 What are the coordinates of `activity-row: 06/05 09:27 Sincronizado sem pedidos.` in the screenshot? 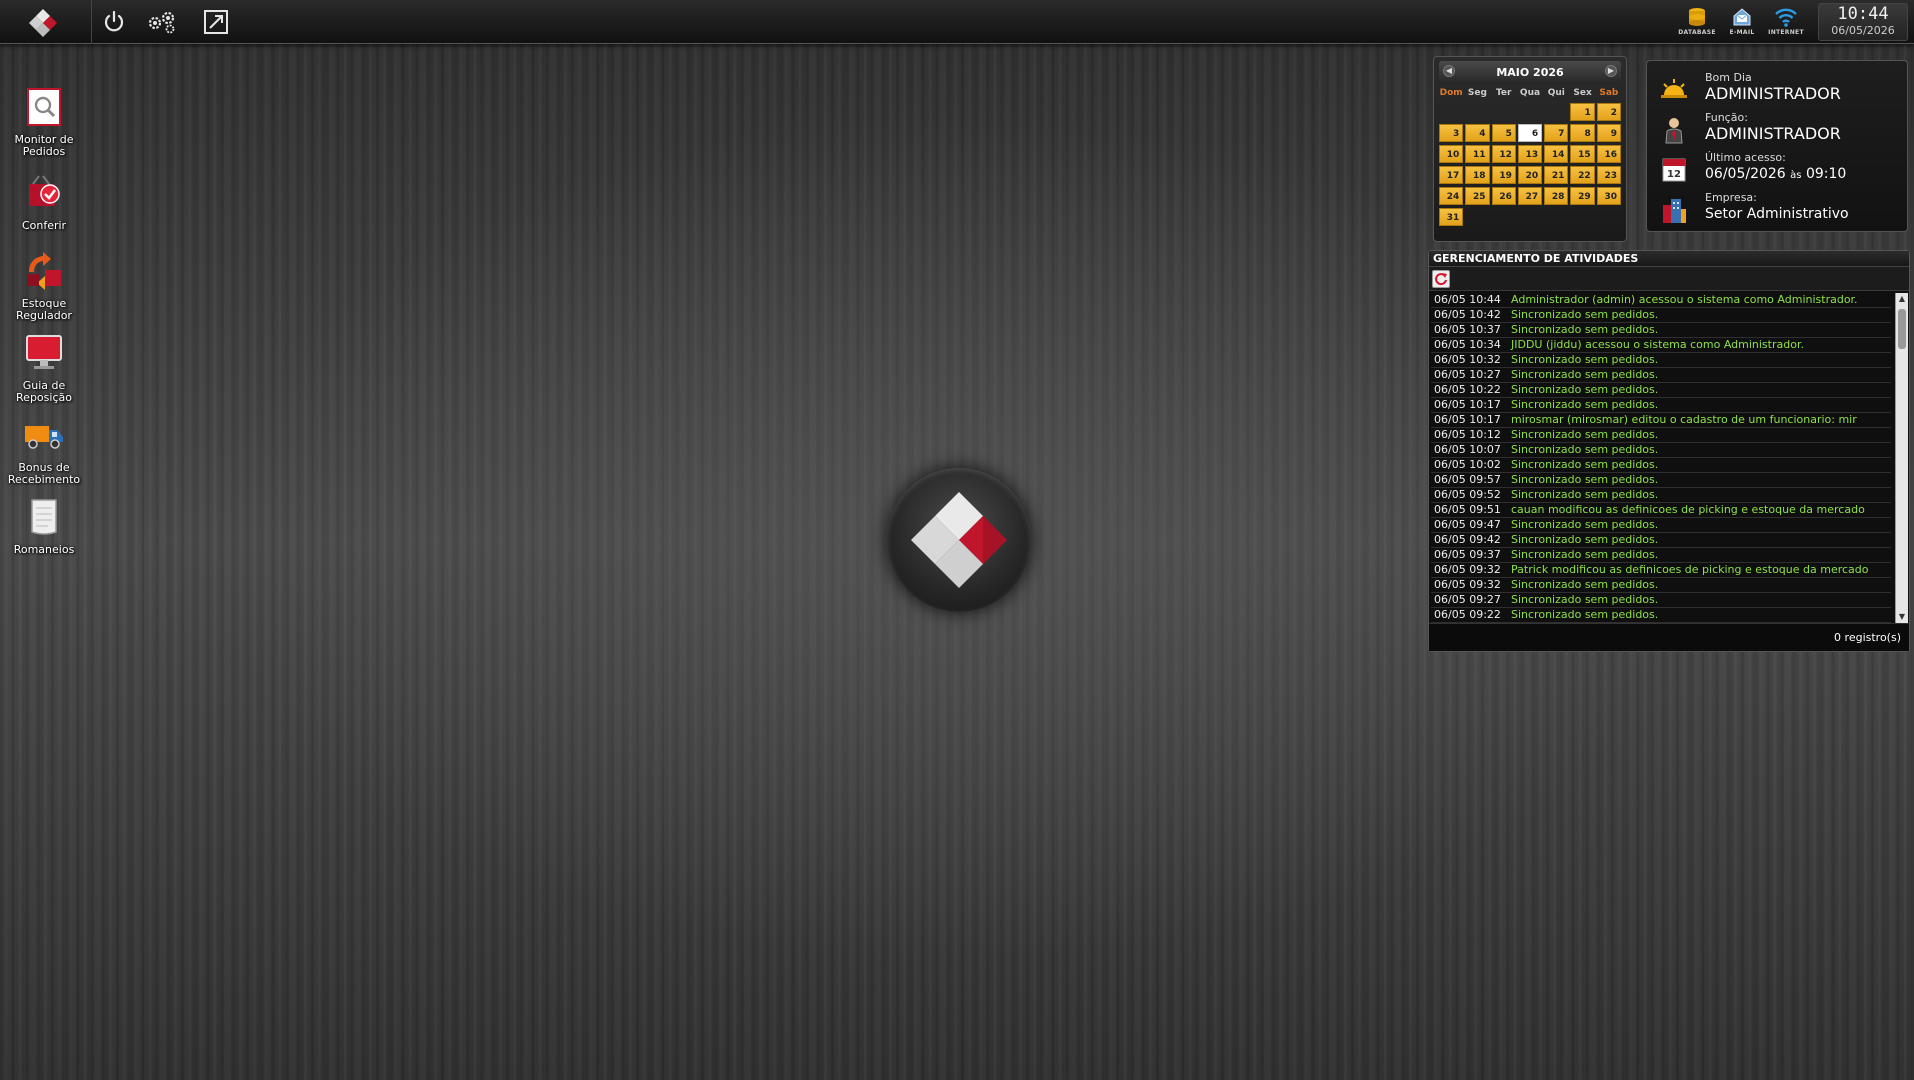 It's located at (1661, 600).